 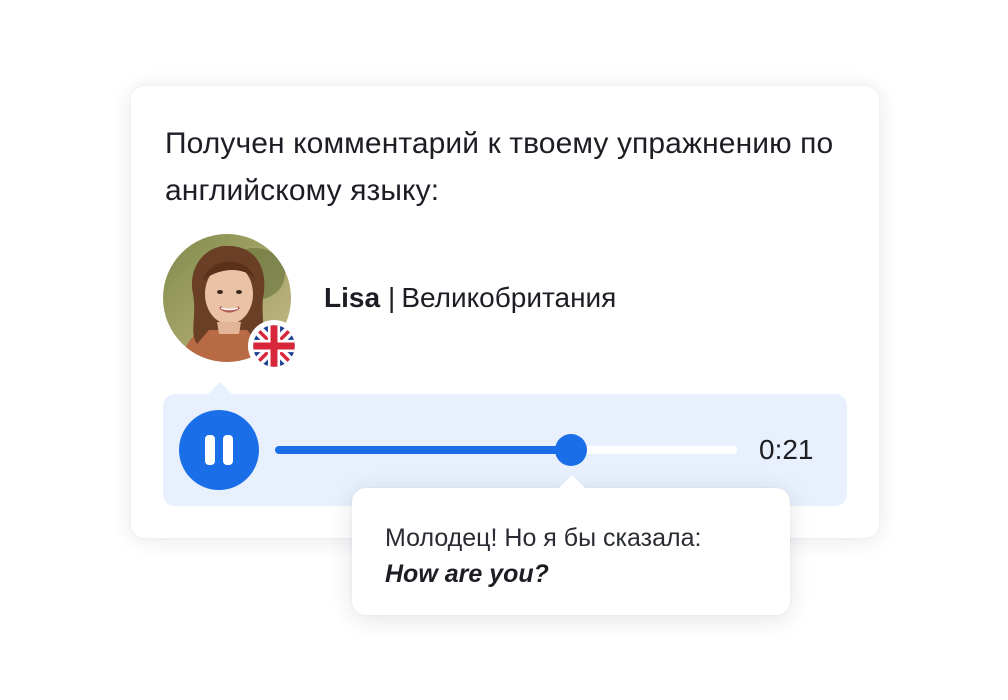 I want to click on pause-button, so click(x=219, y=450).